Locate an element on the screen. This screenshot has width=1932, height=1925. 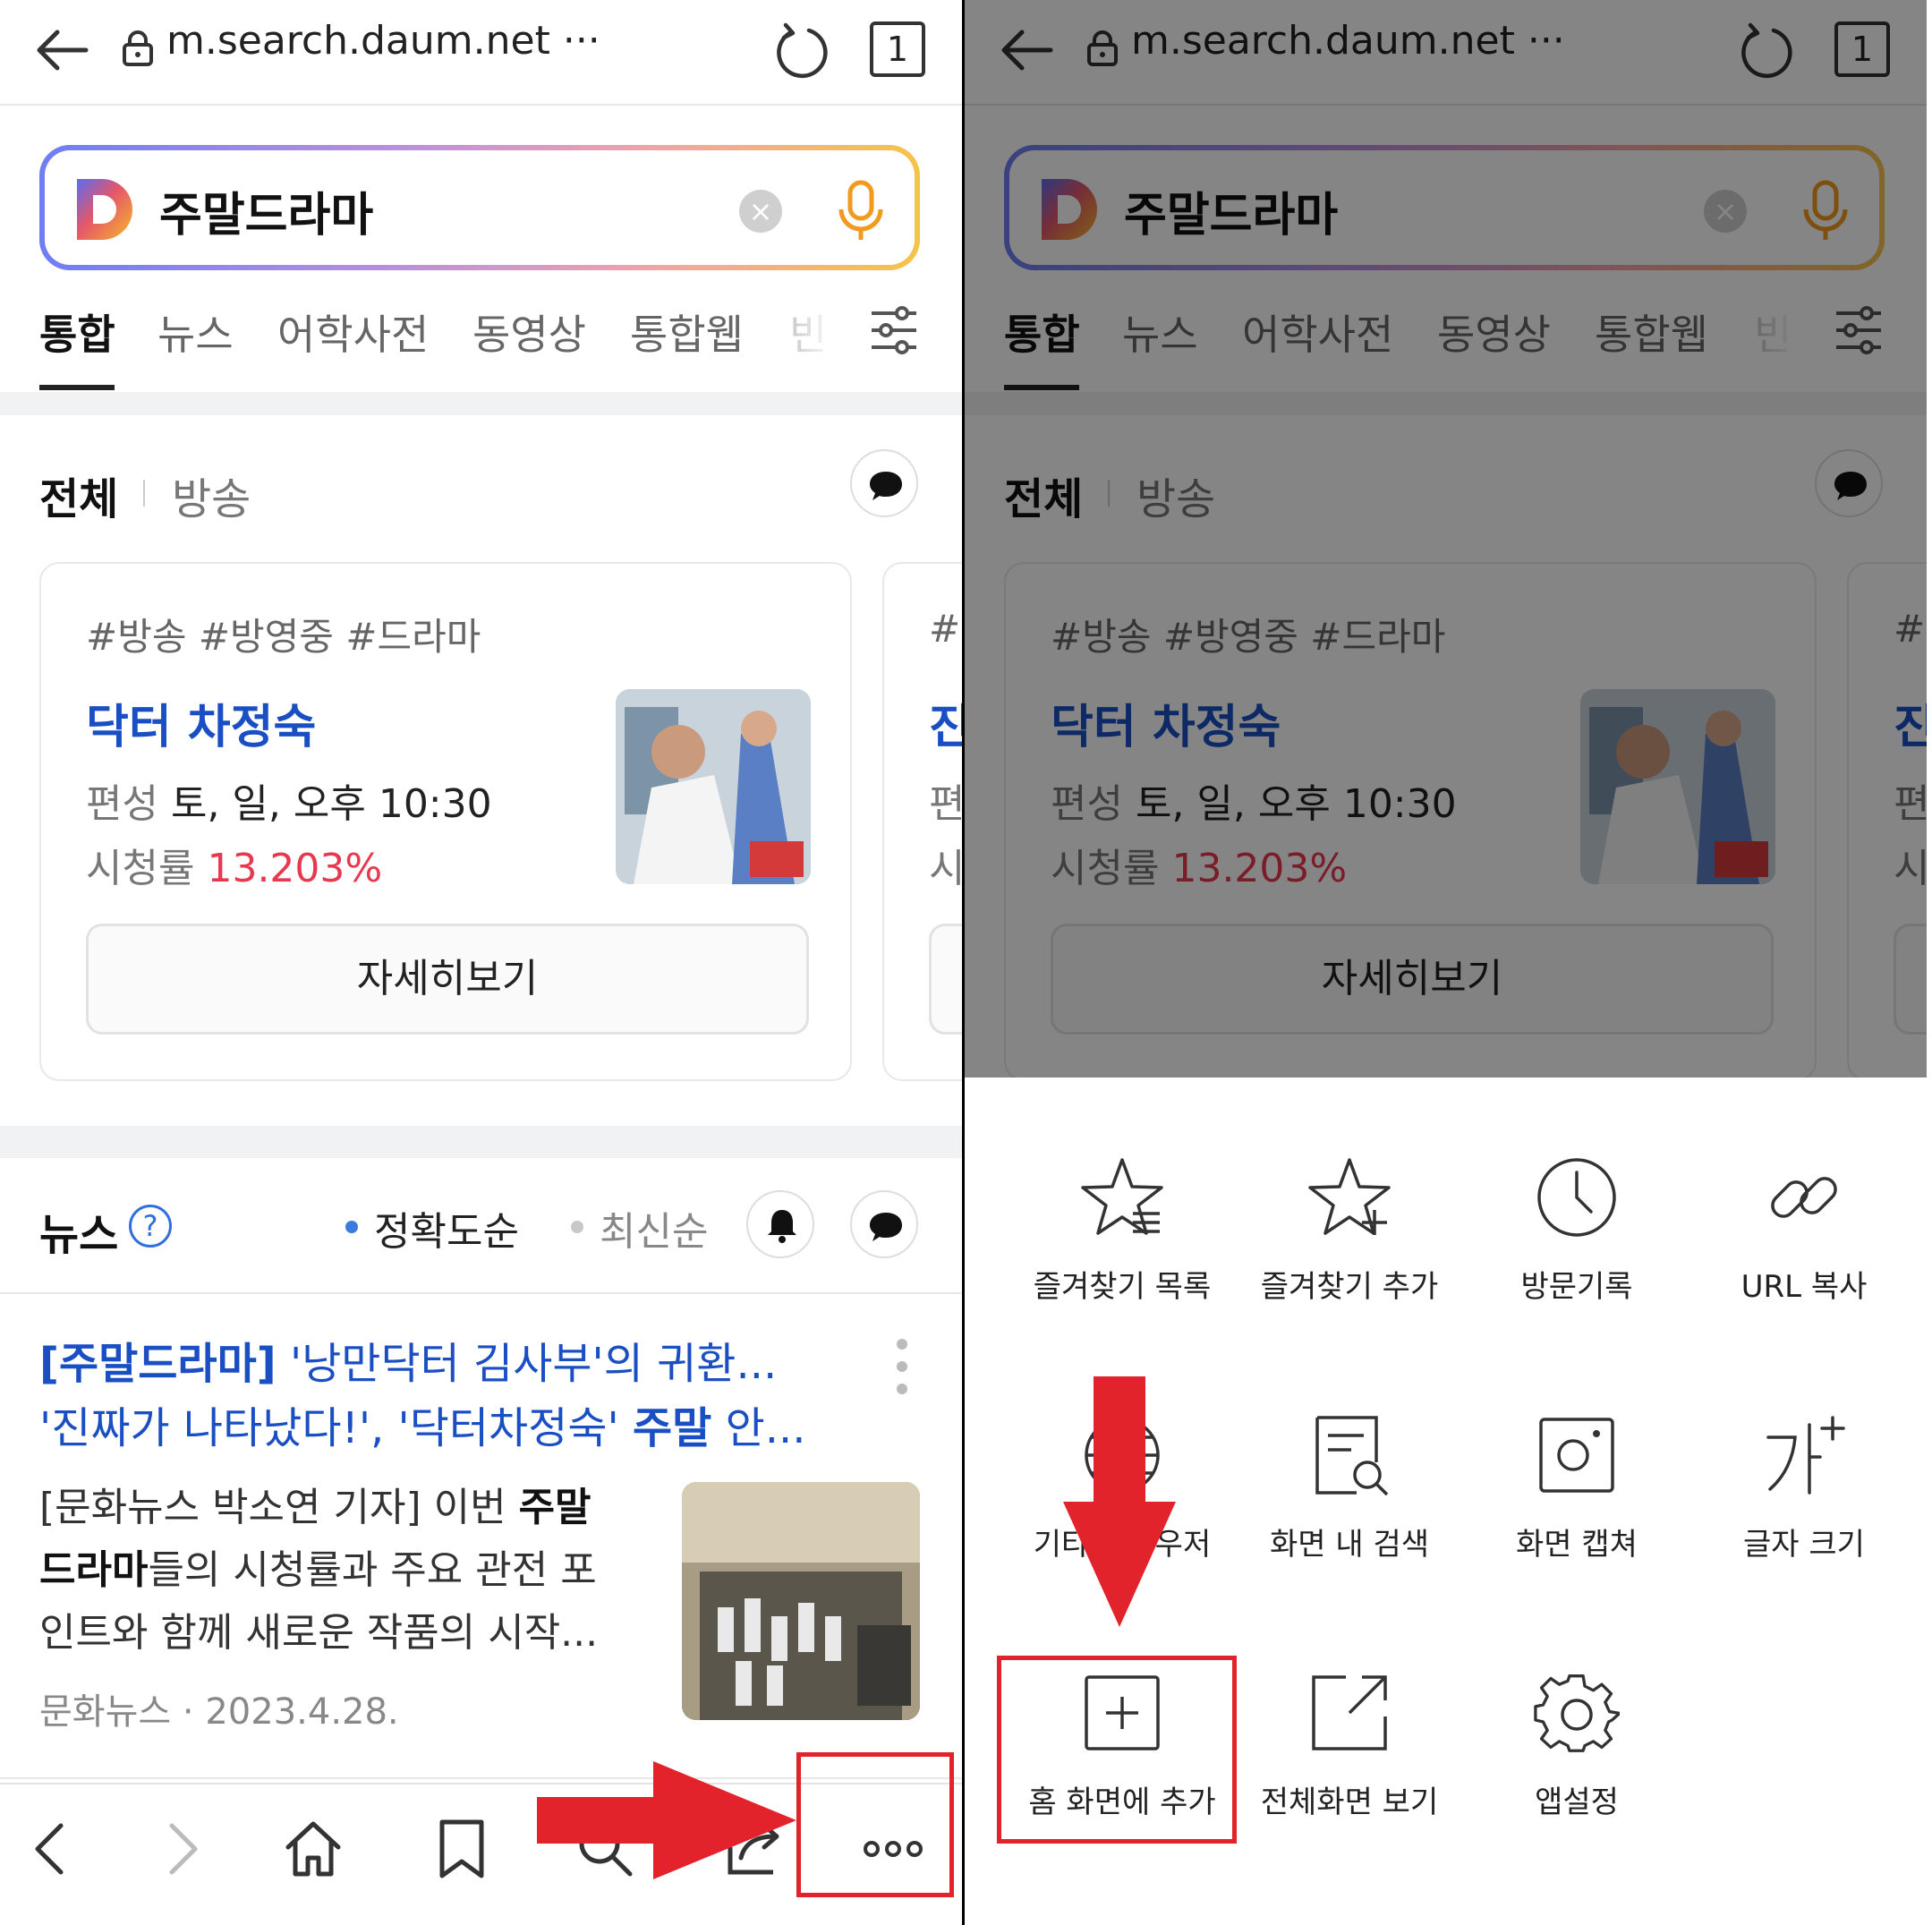
font-size-icon is located at coordinates (1806, 1455).